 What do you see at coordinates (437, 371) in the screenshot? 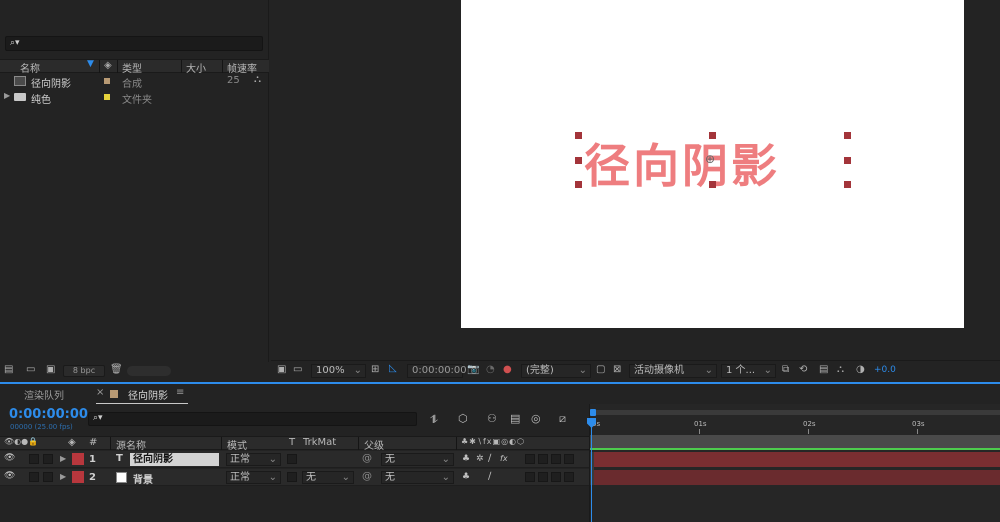
I see `viewer-timecode: 0:00:00:00` at bounding box center [437, 371].